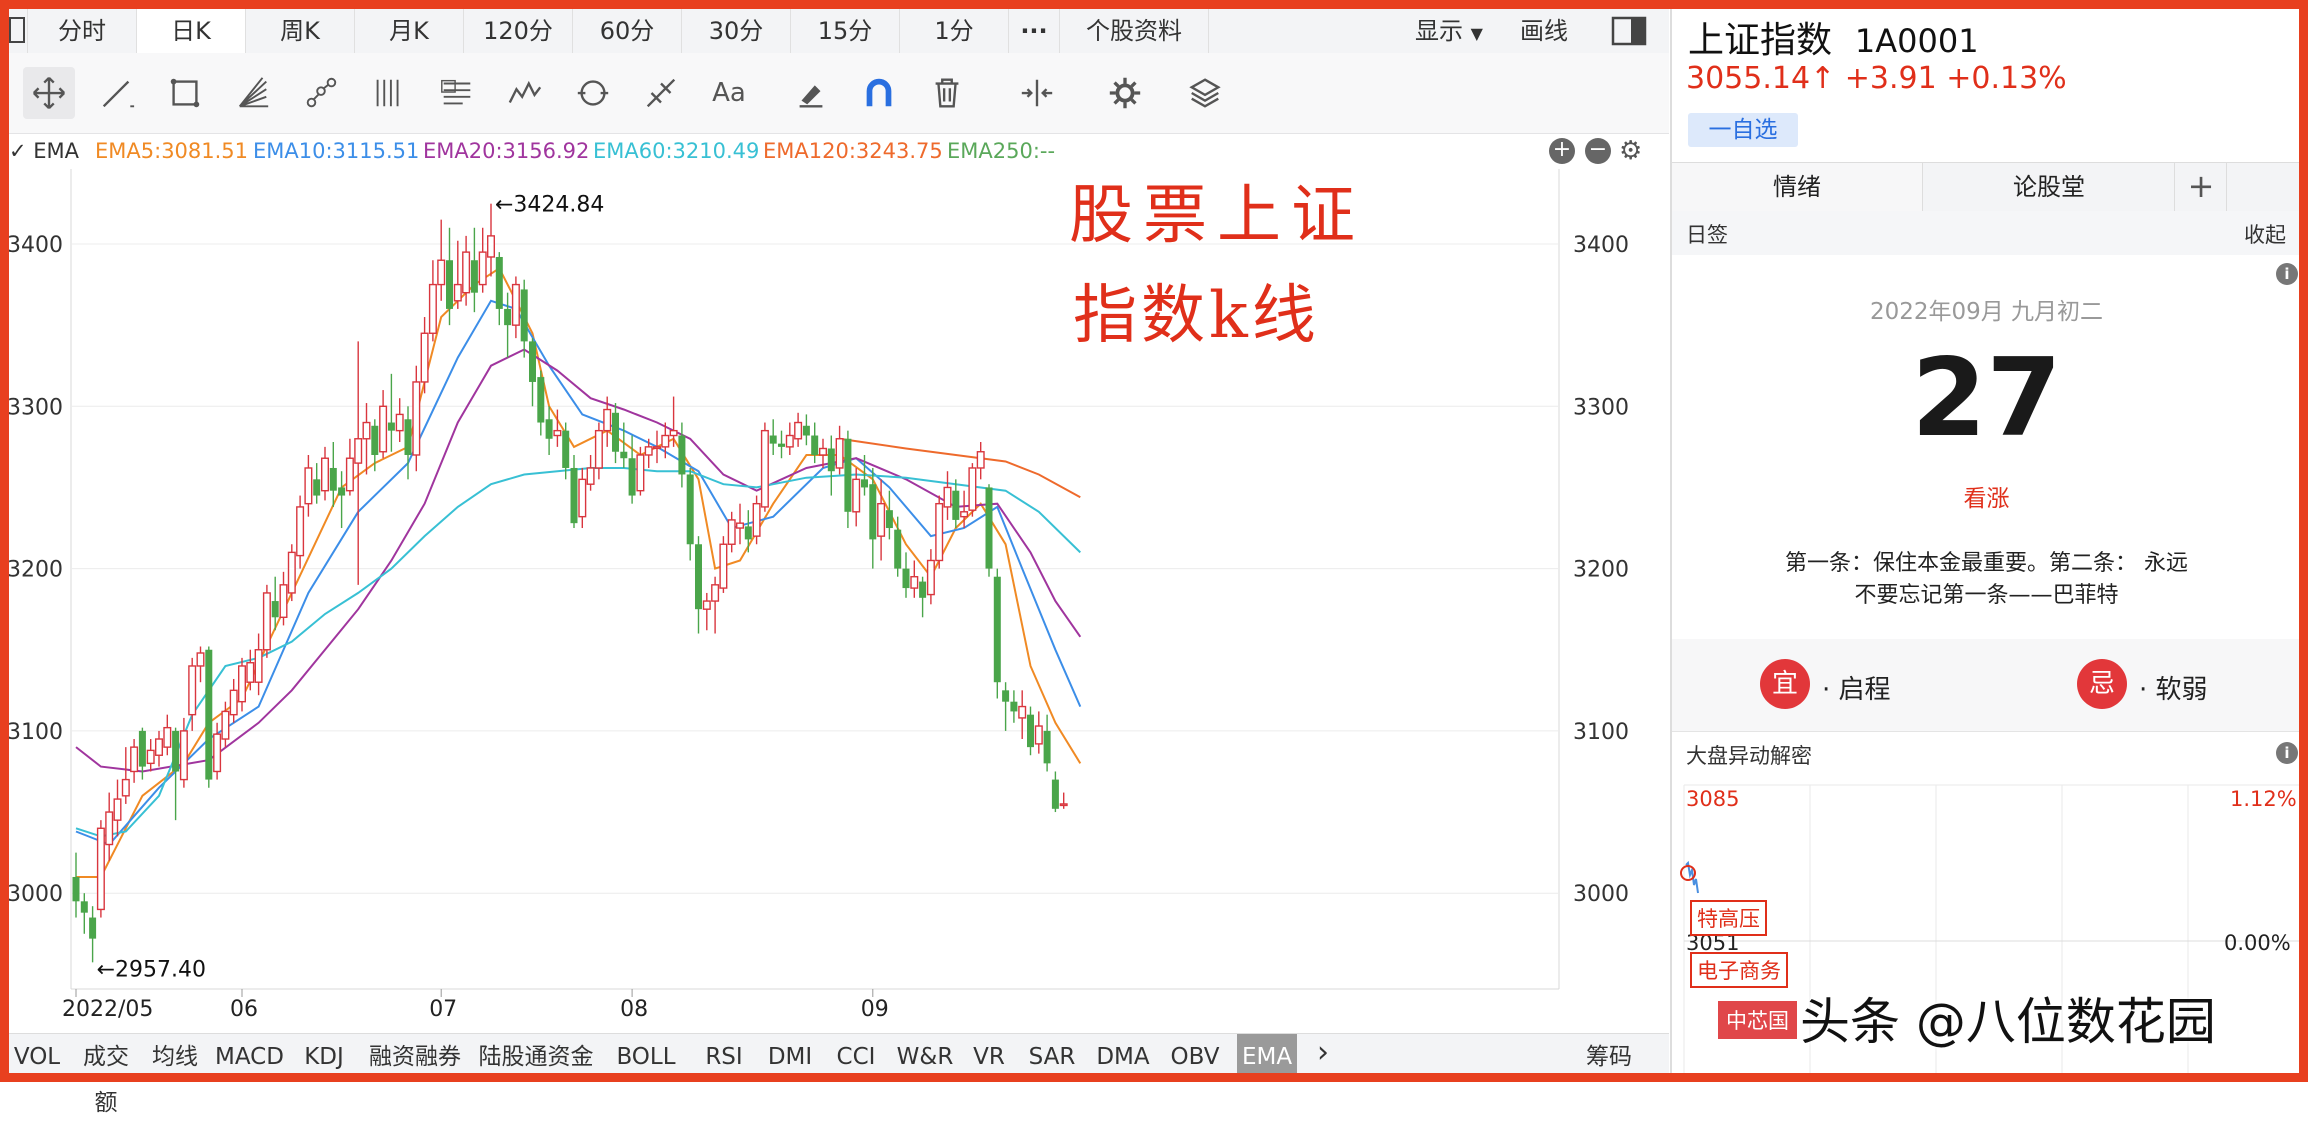  Describe the element at coordinates (1052, 1054) in the screenshot. I see `indicator-tab-sar: SAR` at that location.